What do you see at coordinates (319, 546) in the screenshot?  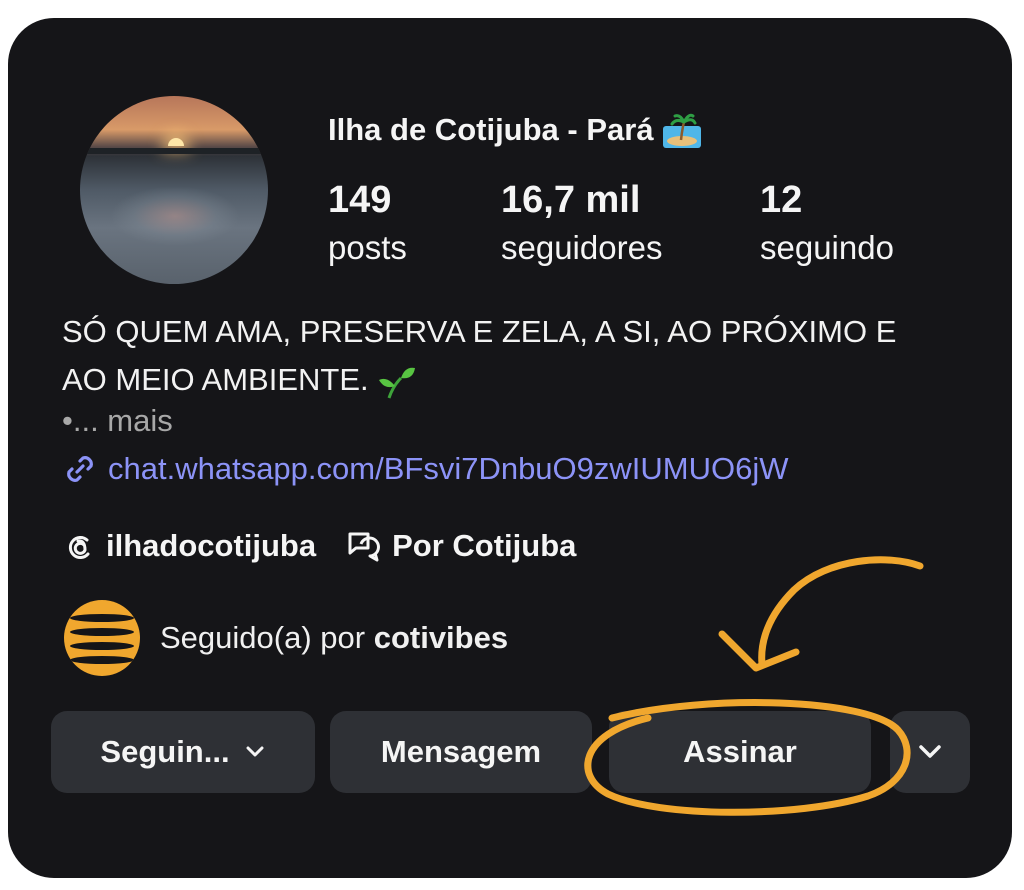 I see `social-links: ilhadocotijuba Por Cotijuba` at bounding box center [319, 546].